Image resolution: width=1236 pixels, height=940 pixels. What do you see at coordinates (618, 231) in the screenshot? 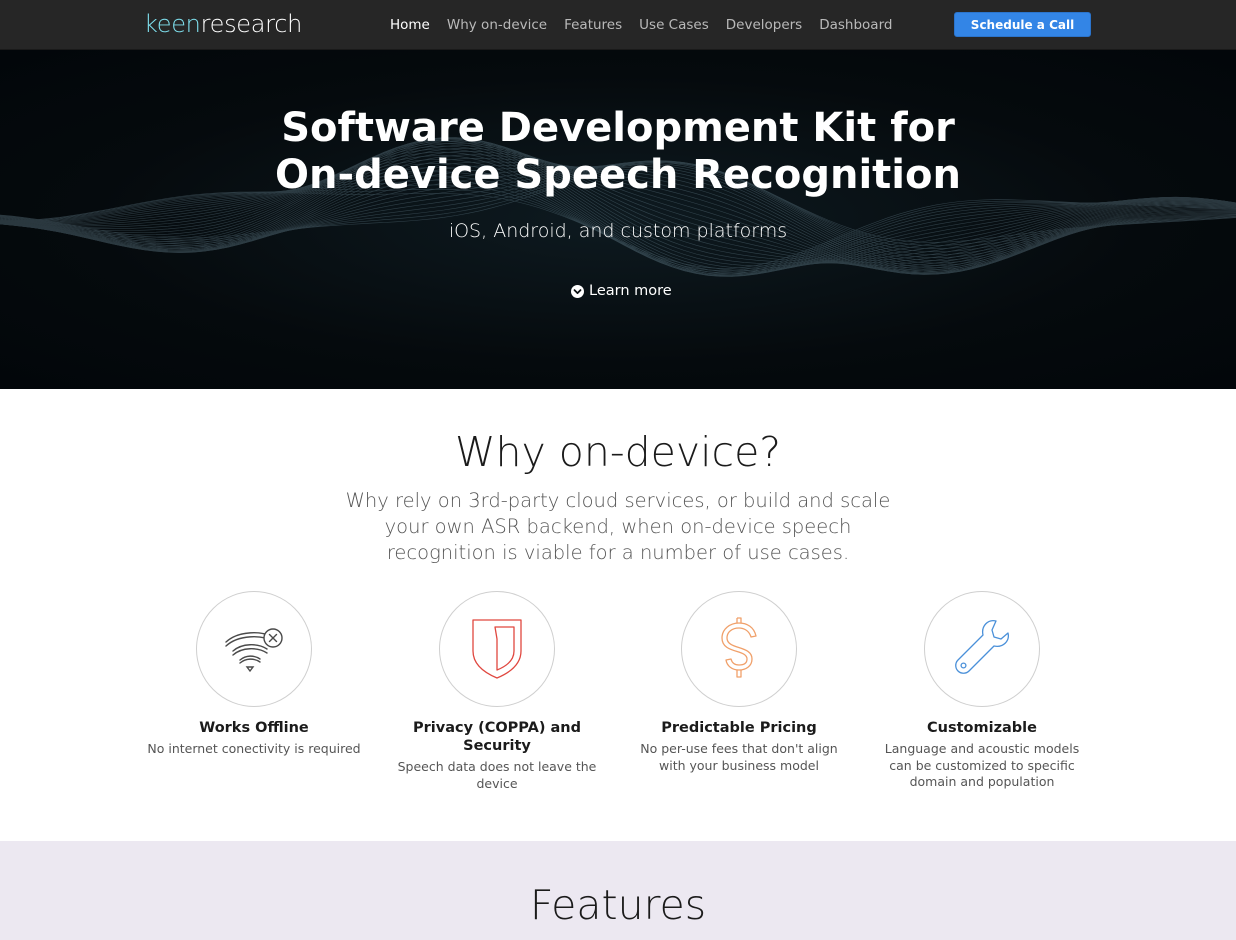
I see `hero-subtitle: iOS, Android, and custom platforms` at bounding box center [618, 231].